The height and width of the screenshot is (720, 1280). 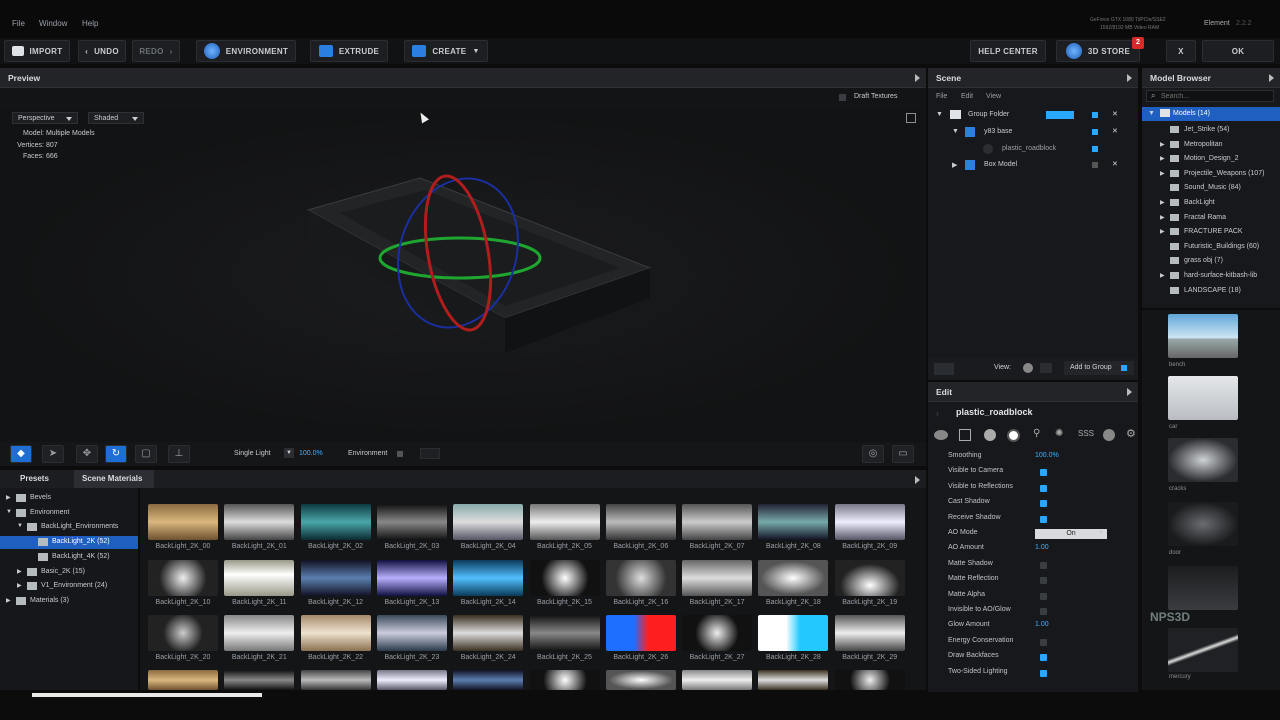 I want to click on tab-presets: Presets, so click(x=35, y=479).